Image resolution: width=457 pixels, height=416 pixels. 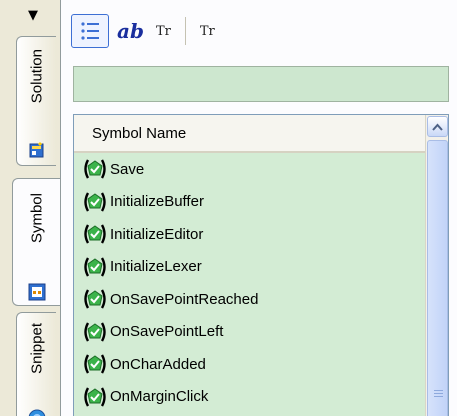 What do you see at coordinates (157, 234) in the screenshot?
I see `symbol-name: InitializeEditor` at bounding box center [157, 234].